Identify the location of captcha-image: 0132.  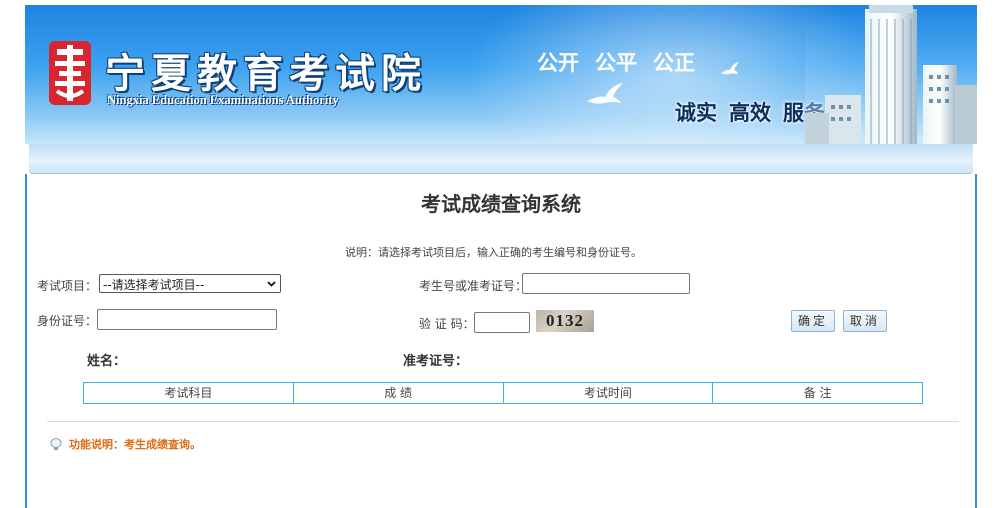
(565, 321).